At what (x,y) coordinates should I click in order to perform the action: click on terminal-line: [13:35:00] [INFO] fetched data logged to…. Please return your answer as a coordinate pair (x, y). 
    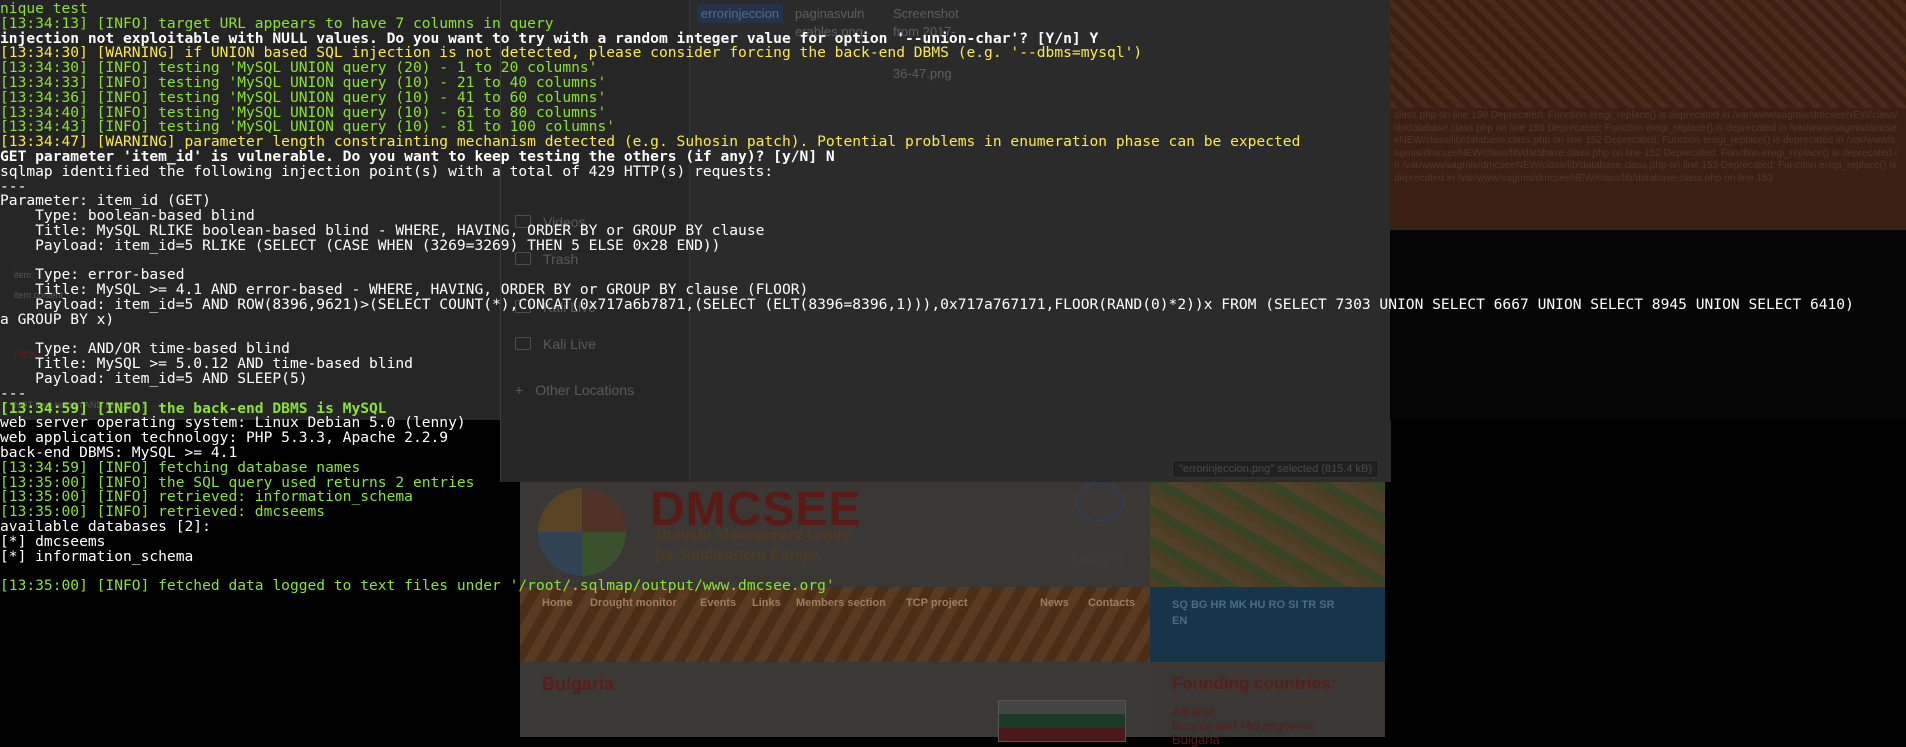
    Looking at the image, I should click on (417, 586).